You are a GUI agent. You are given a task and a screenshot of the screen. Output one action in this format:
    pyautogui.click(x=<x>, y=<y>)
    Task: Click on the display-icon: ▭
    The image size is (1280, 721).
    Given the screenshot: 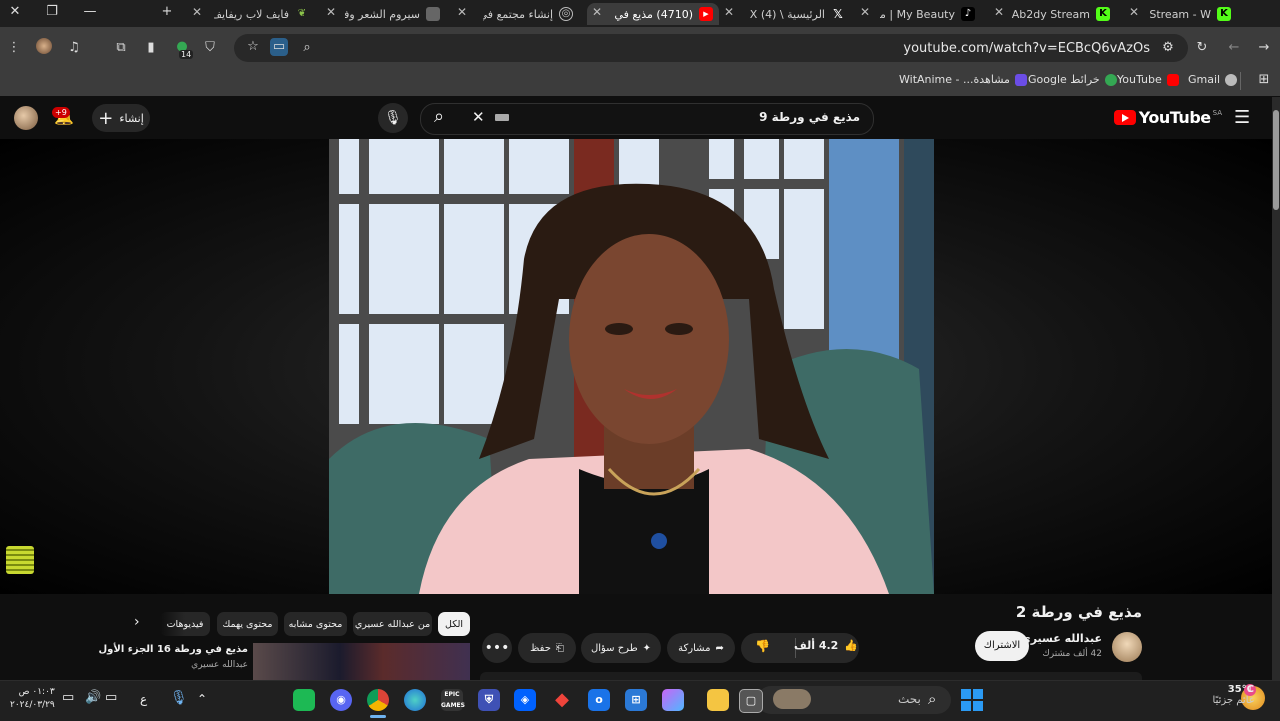 What is the action you would take?
    pyautogui.click(x=111, y=697)
    